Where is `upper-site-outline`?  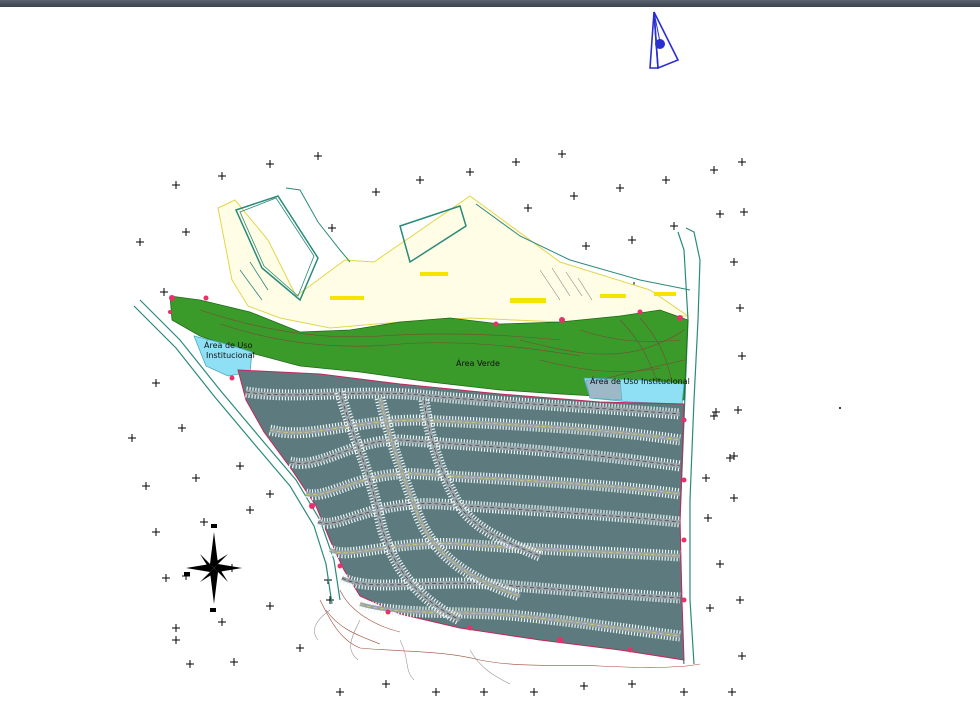
upper-site-outline is located at coordinates (454, 258).